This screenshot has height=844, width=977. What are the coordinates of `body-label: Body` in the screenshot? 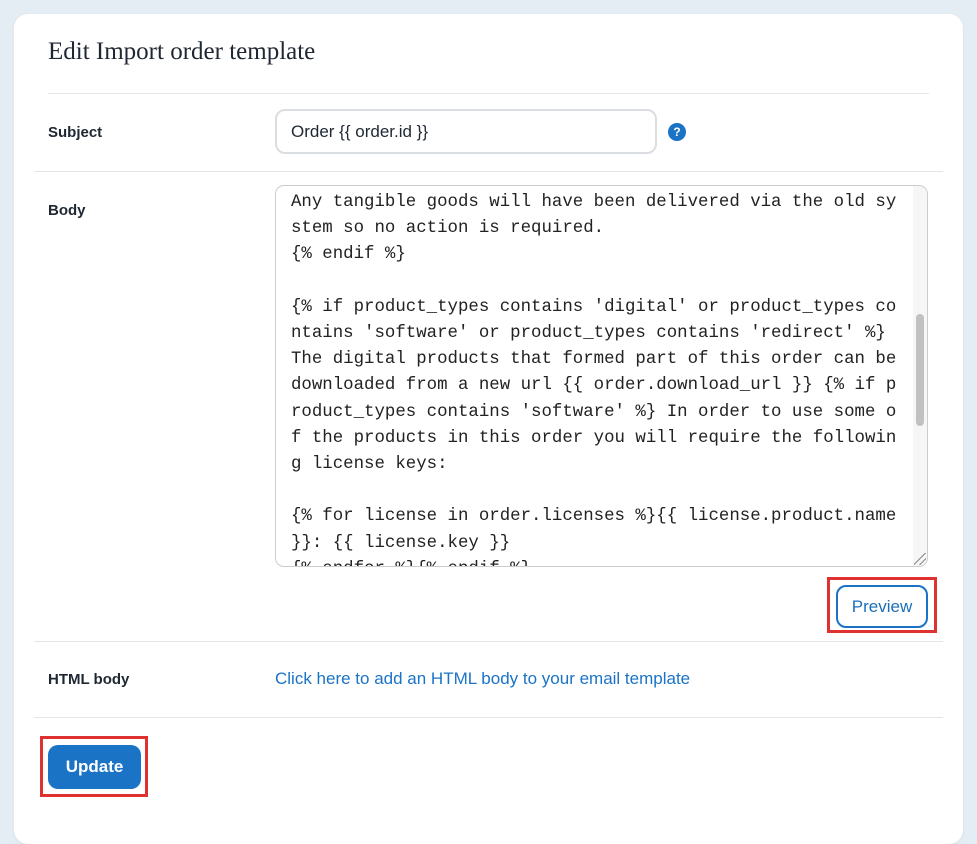 It's located at (67, 210).